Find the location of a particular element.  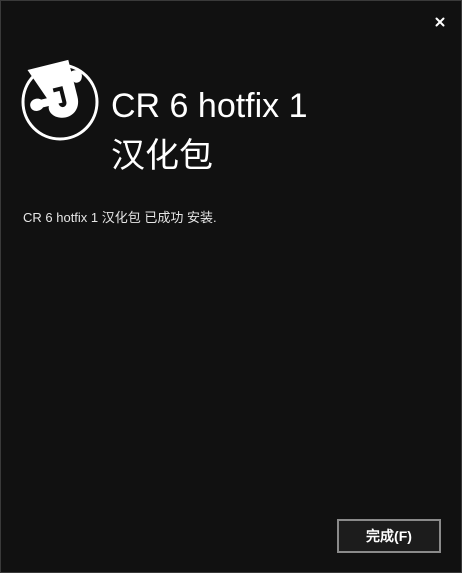

page-title: CR 6 hotfix 1 汉化包 is located at coordinates (276, 131).